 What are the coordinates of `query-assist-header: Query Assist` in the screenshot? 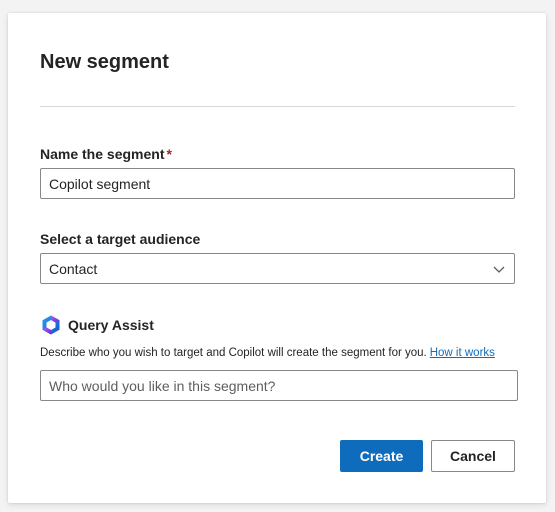 It's located at (97, 325).